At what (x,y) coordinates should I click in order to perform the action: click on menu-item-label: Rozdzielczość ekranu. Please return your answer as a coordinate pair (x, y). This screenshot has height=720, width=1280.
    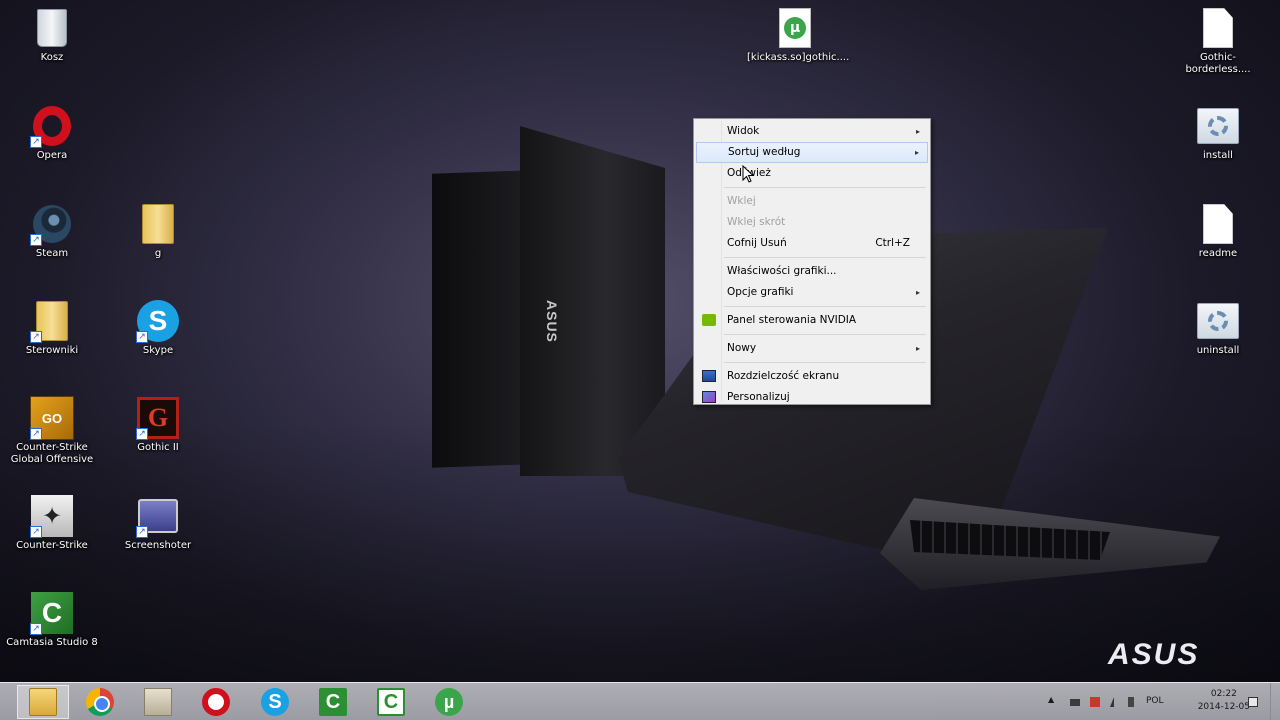
    Looking at the image, I should click on (783, 376).